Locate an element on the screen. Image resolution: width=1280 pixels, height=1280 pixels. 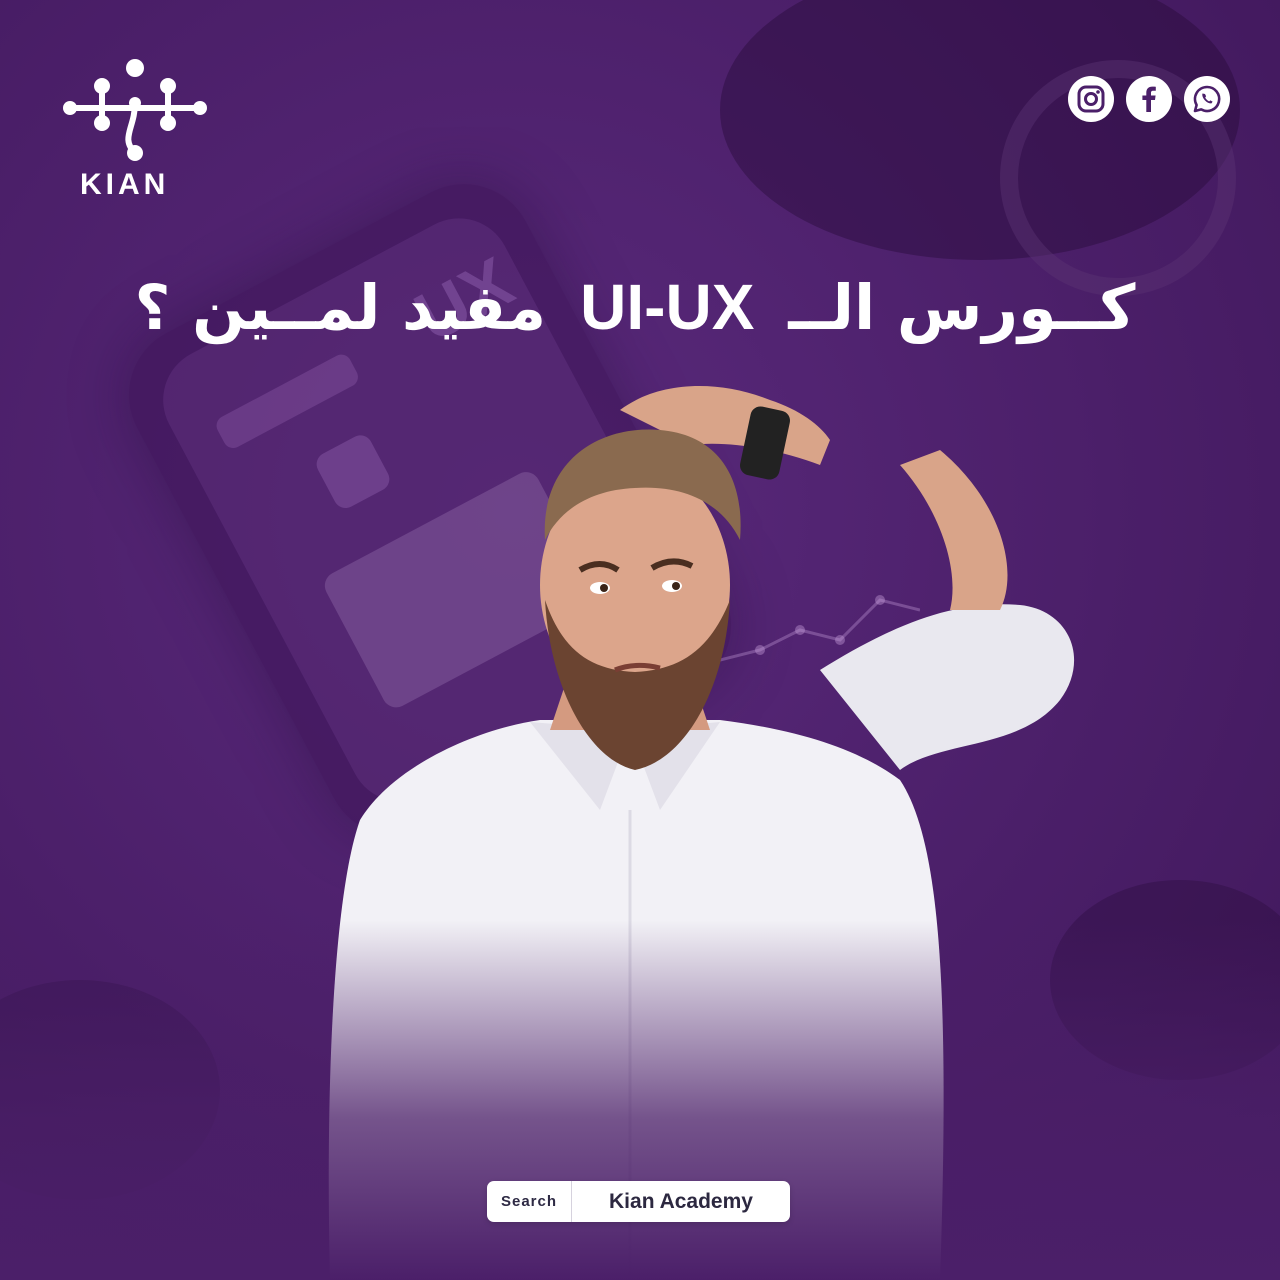
search-bar: Search Kian Academy is located at coordinates (638, 1201).